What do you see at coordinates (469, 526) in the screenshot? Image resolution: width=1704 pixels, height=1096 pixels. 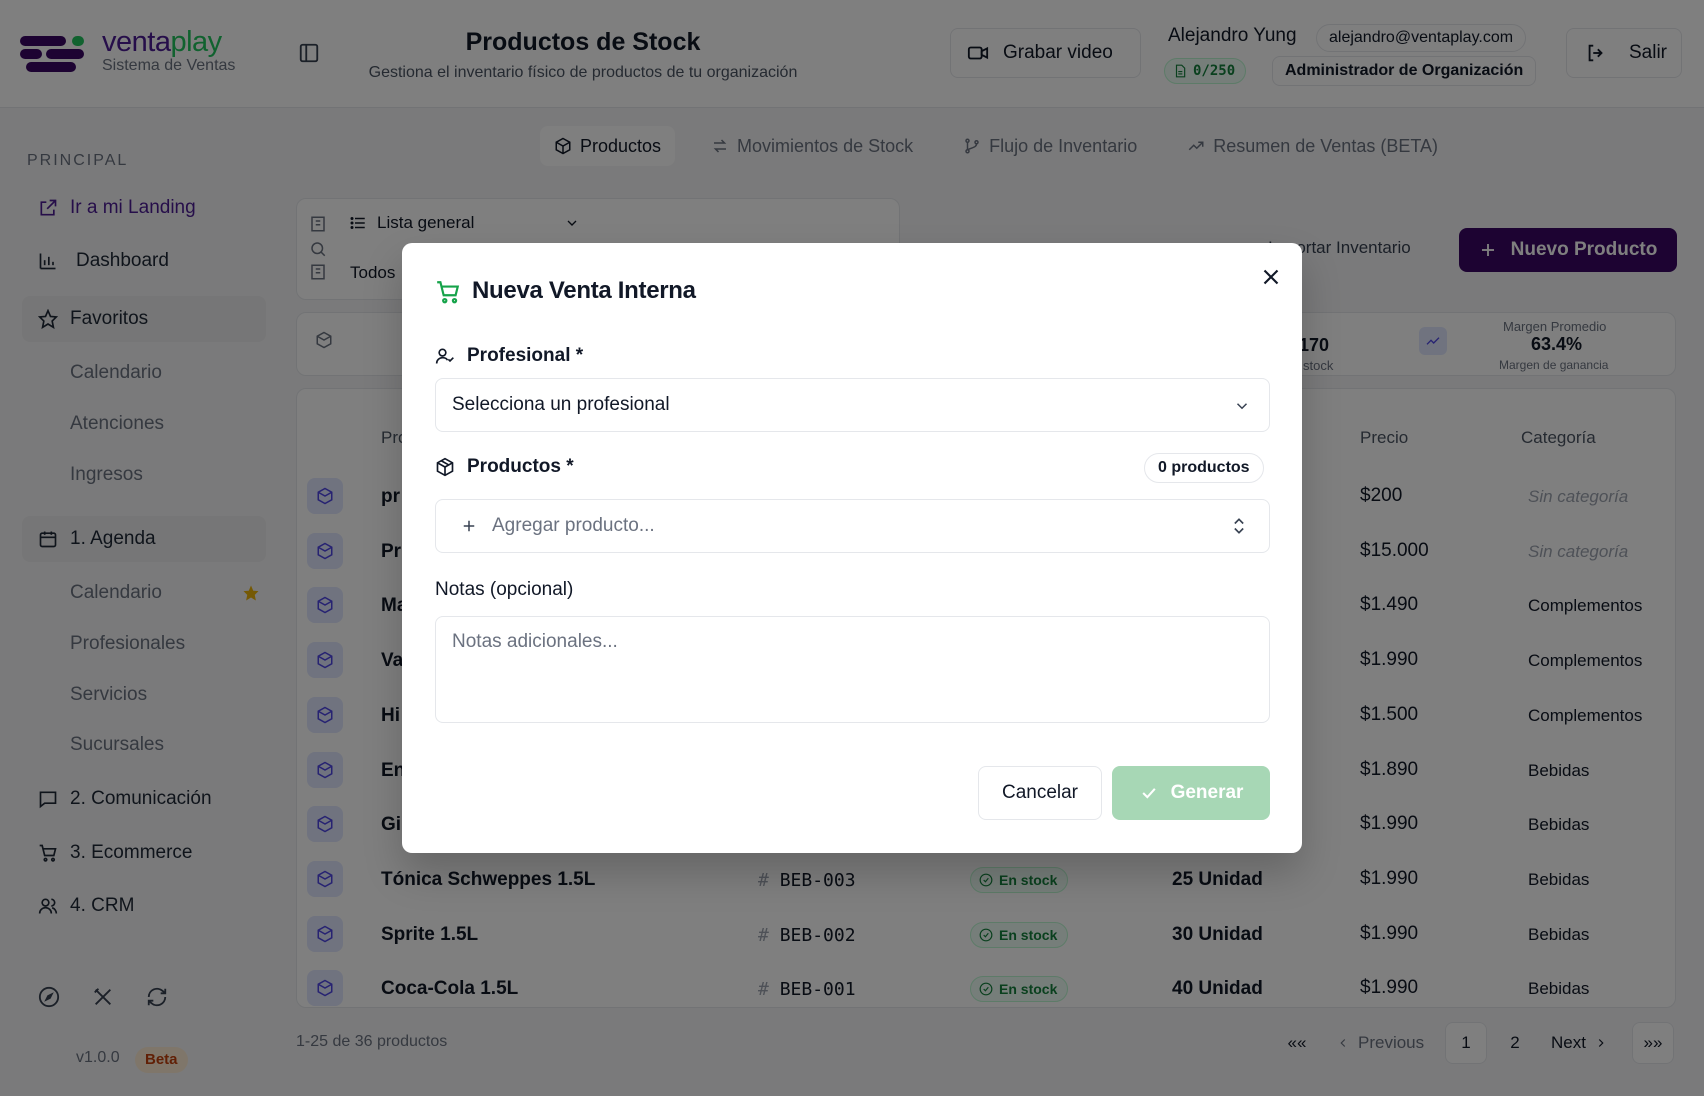 I see `plus-icon` at bounding box center [469, 526].